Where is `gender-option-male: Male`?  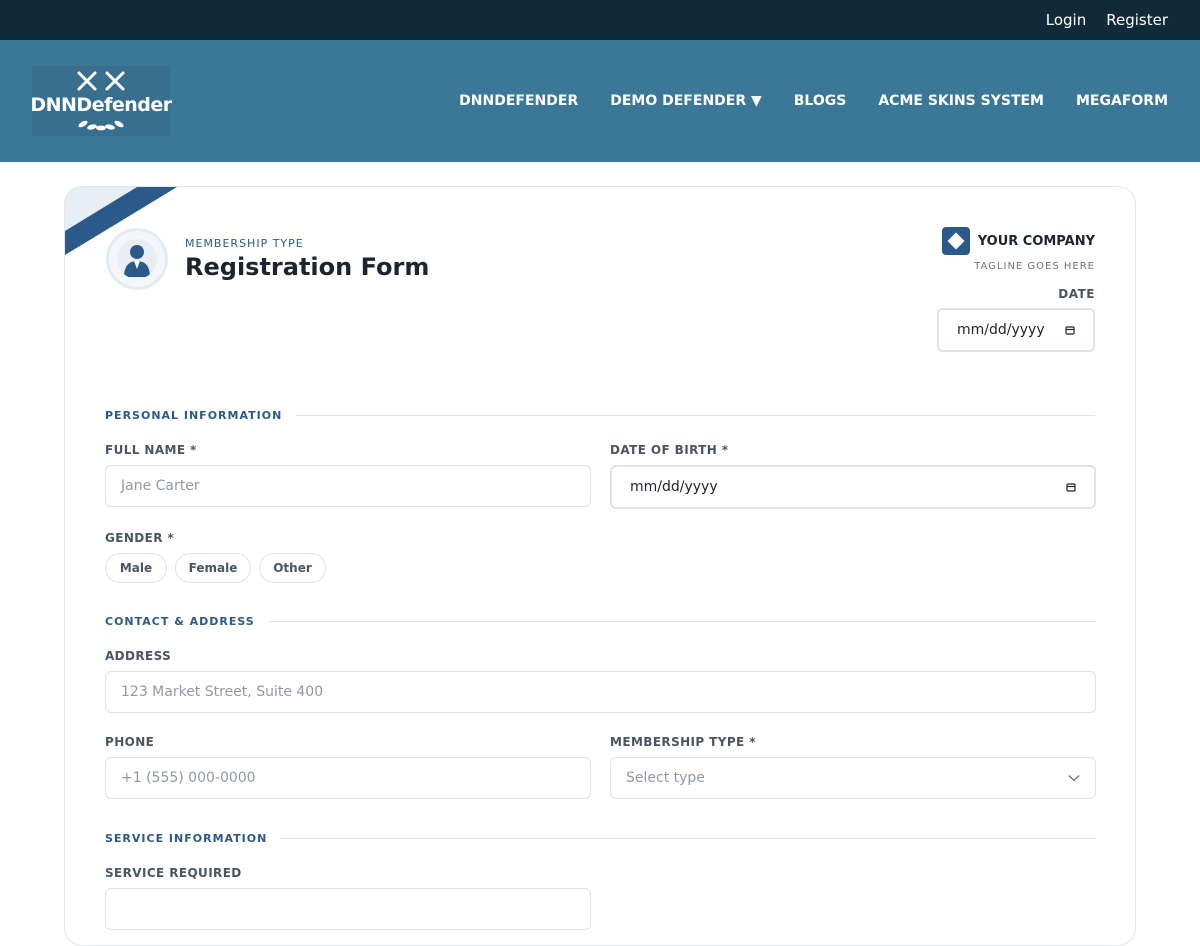
gender-option-male: Male is located at coordinates (136, 568).